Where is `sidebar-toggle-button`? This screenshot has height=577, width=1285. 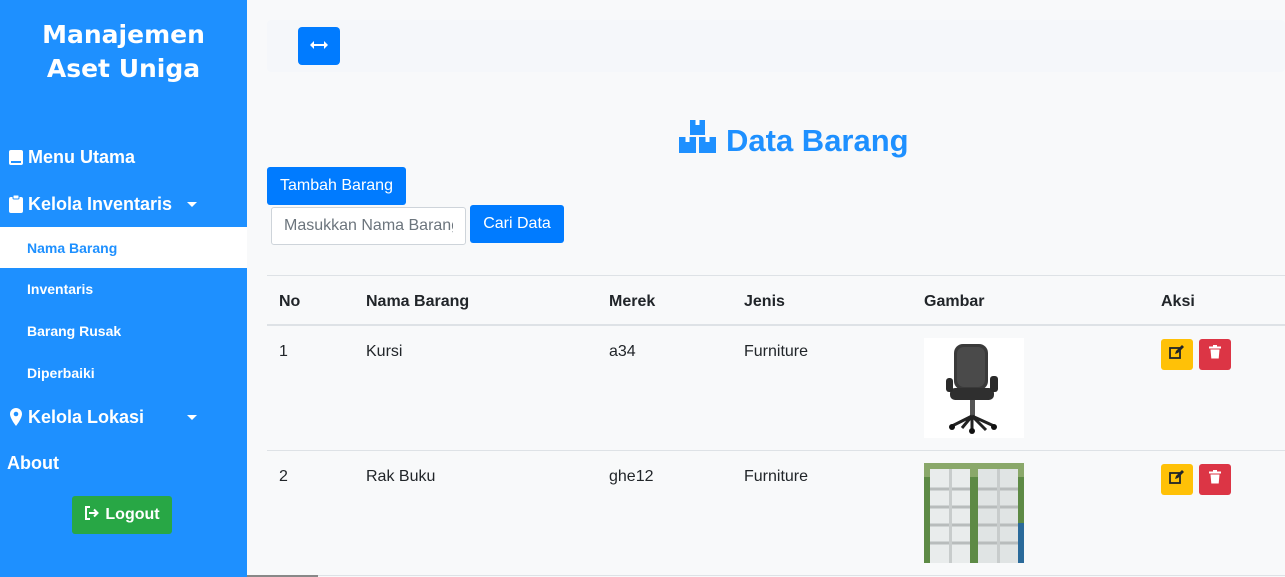
sidebar-toggle-button is located at coordinates (319, 46).